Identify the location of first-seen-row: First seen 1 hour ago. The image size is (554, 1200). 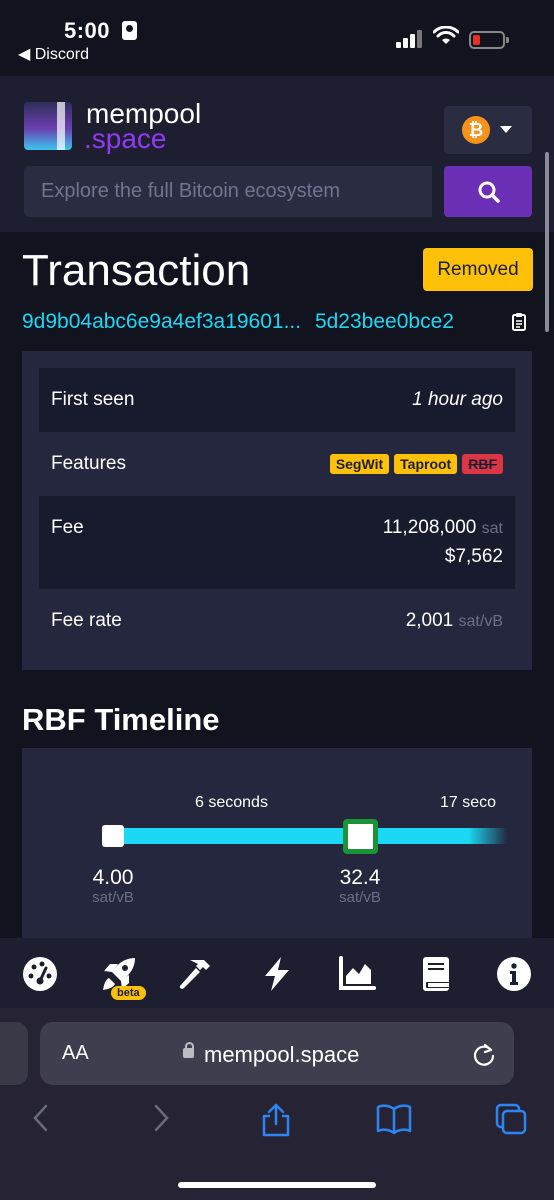
(277, 400).